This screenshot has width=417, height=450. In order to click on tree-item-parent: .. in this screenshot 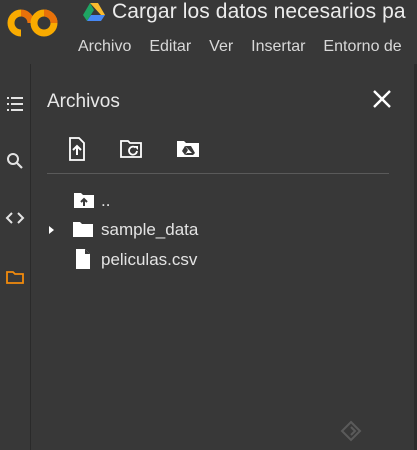, I will do `click(211, 201)`.